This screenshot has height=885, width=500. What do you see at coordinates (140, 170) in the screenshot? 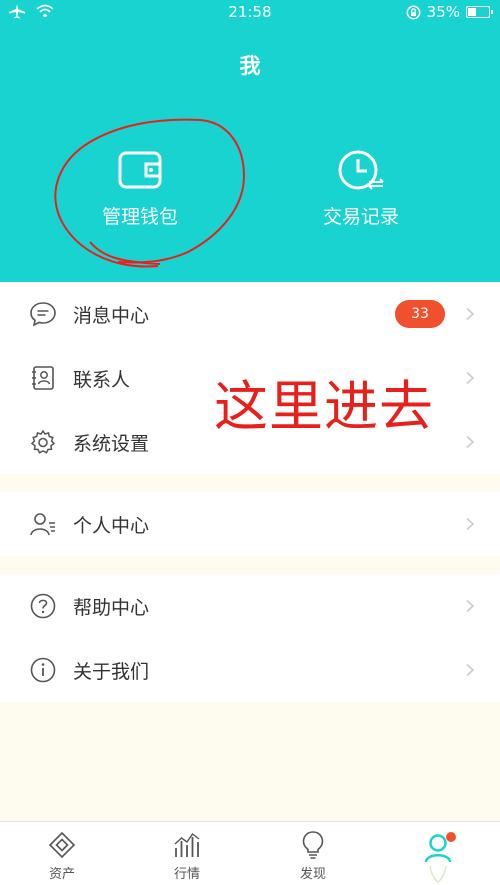
I see `wallet-icon` at bounding box center [140, 170].